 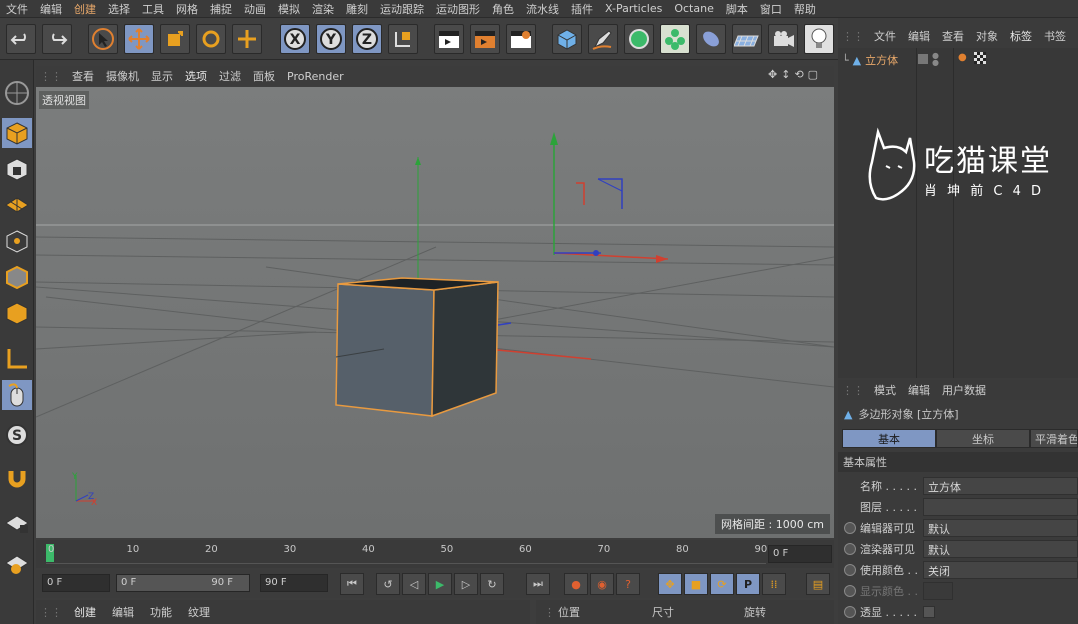 What do you see at coordinates (367, 39) in the screenshot?
I see `z-axis-lock-button: Z` at bounding box center [367, 39].